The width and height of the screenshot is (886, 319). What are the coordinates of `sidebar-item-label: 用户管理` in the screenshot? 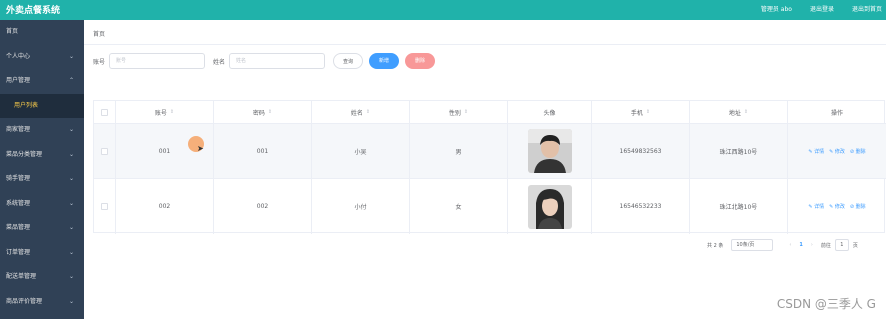 It's located at (18, 80).